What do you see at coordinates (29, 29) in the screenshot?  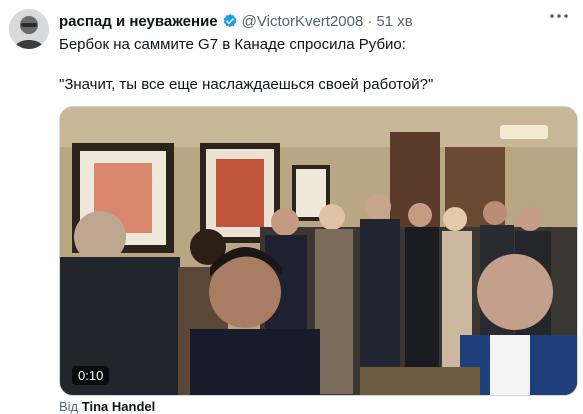 I see `avatar` at bounding box center [29, 29].